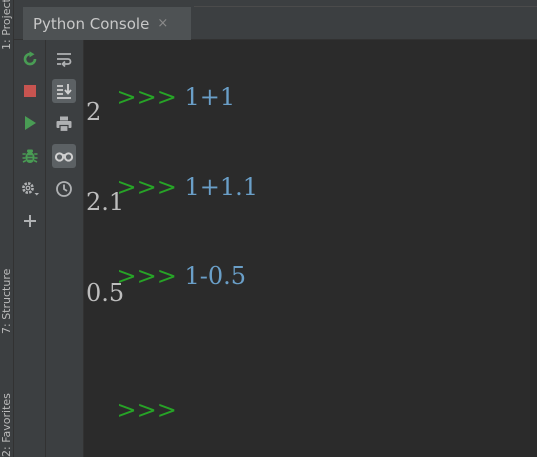  I want to click on console-output-line: 2, so click(94, 112).